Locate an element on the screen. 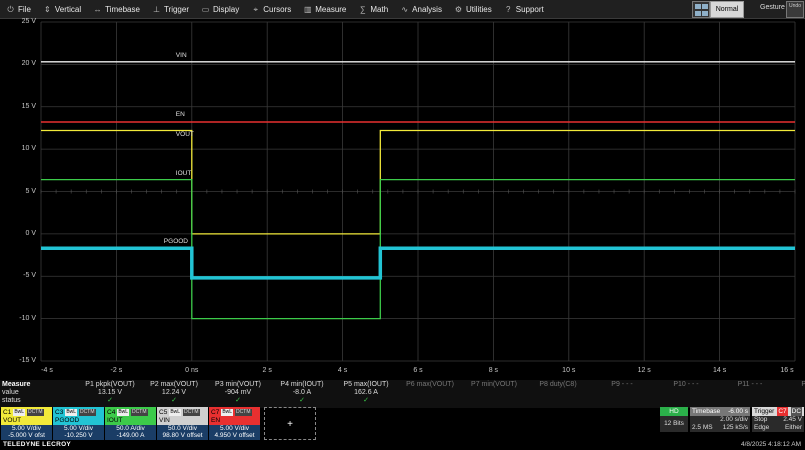 The height and width of the screenshot is (450, 805). channel-c1: C1 BwL DCTM VOUT 5.00 V/div -5.000 V ofst is located at coordinates (26, 423).